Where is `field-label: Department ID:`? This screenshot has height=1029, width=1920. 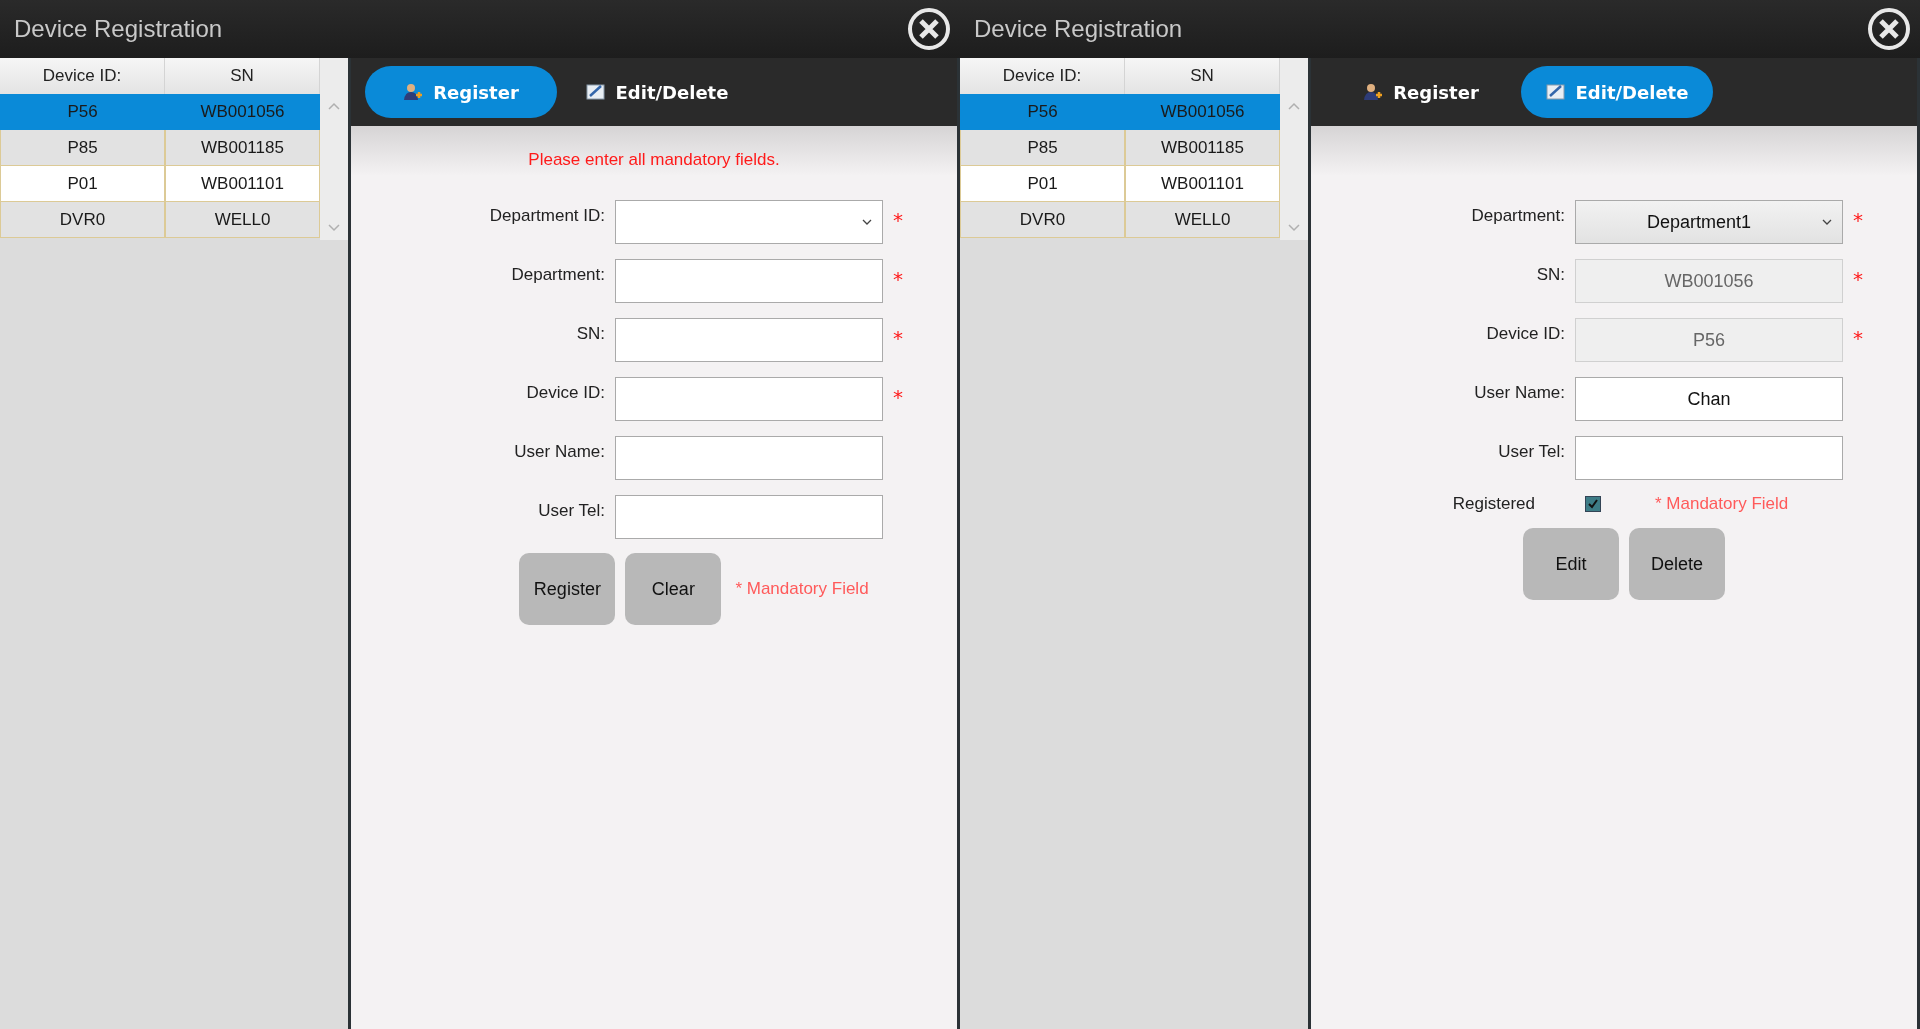
field-label: Department ID: is located at coordinates (546, 216).